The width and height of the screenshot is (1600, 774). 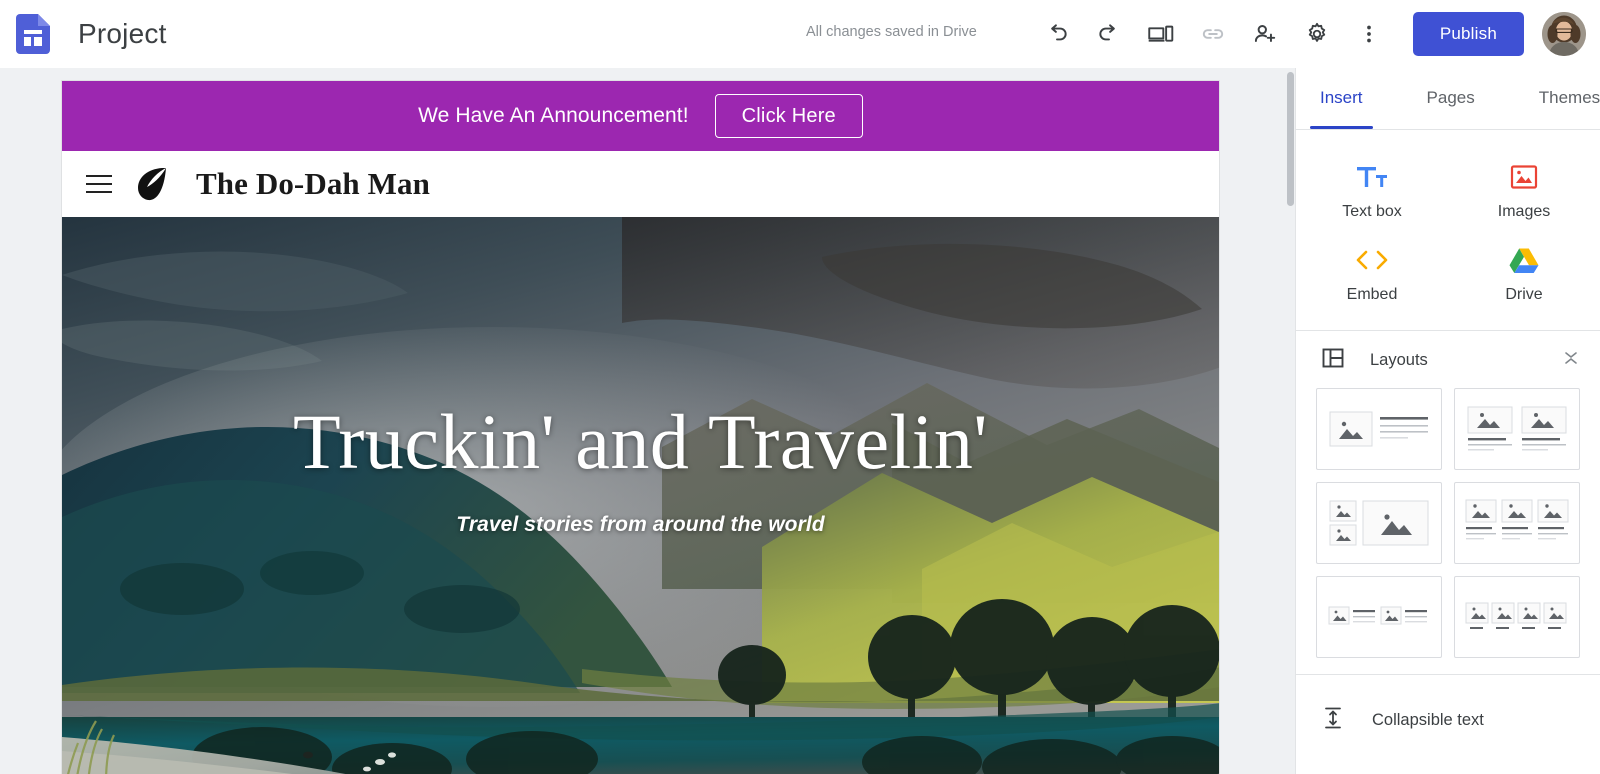 I want to click on toolbar-actions: Publish, so click(x=1315, y=34).